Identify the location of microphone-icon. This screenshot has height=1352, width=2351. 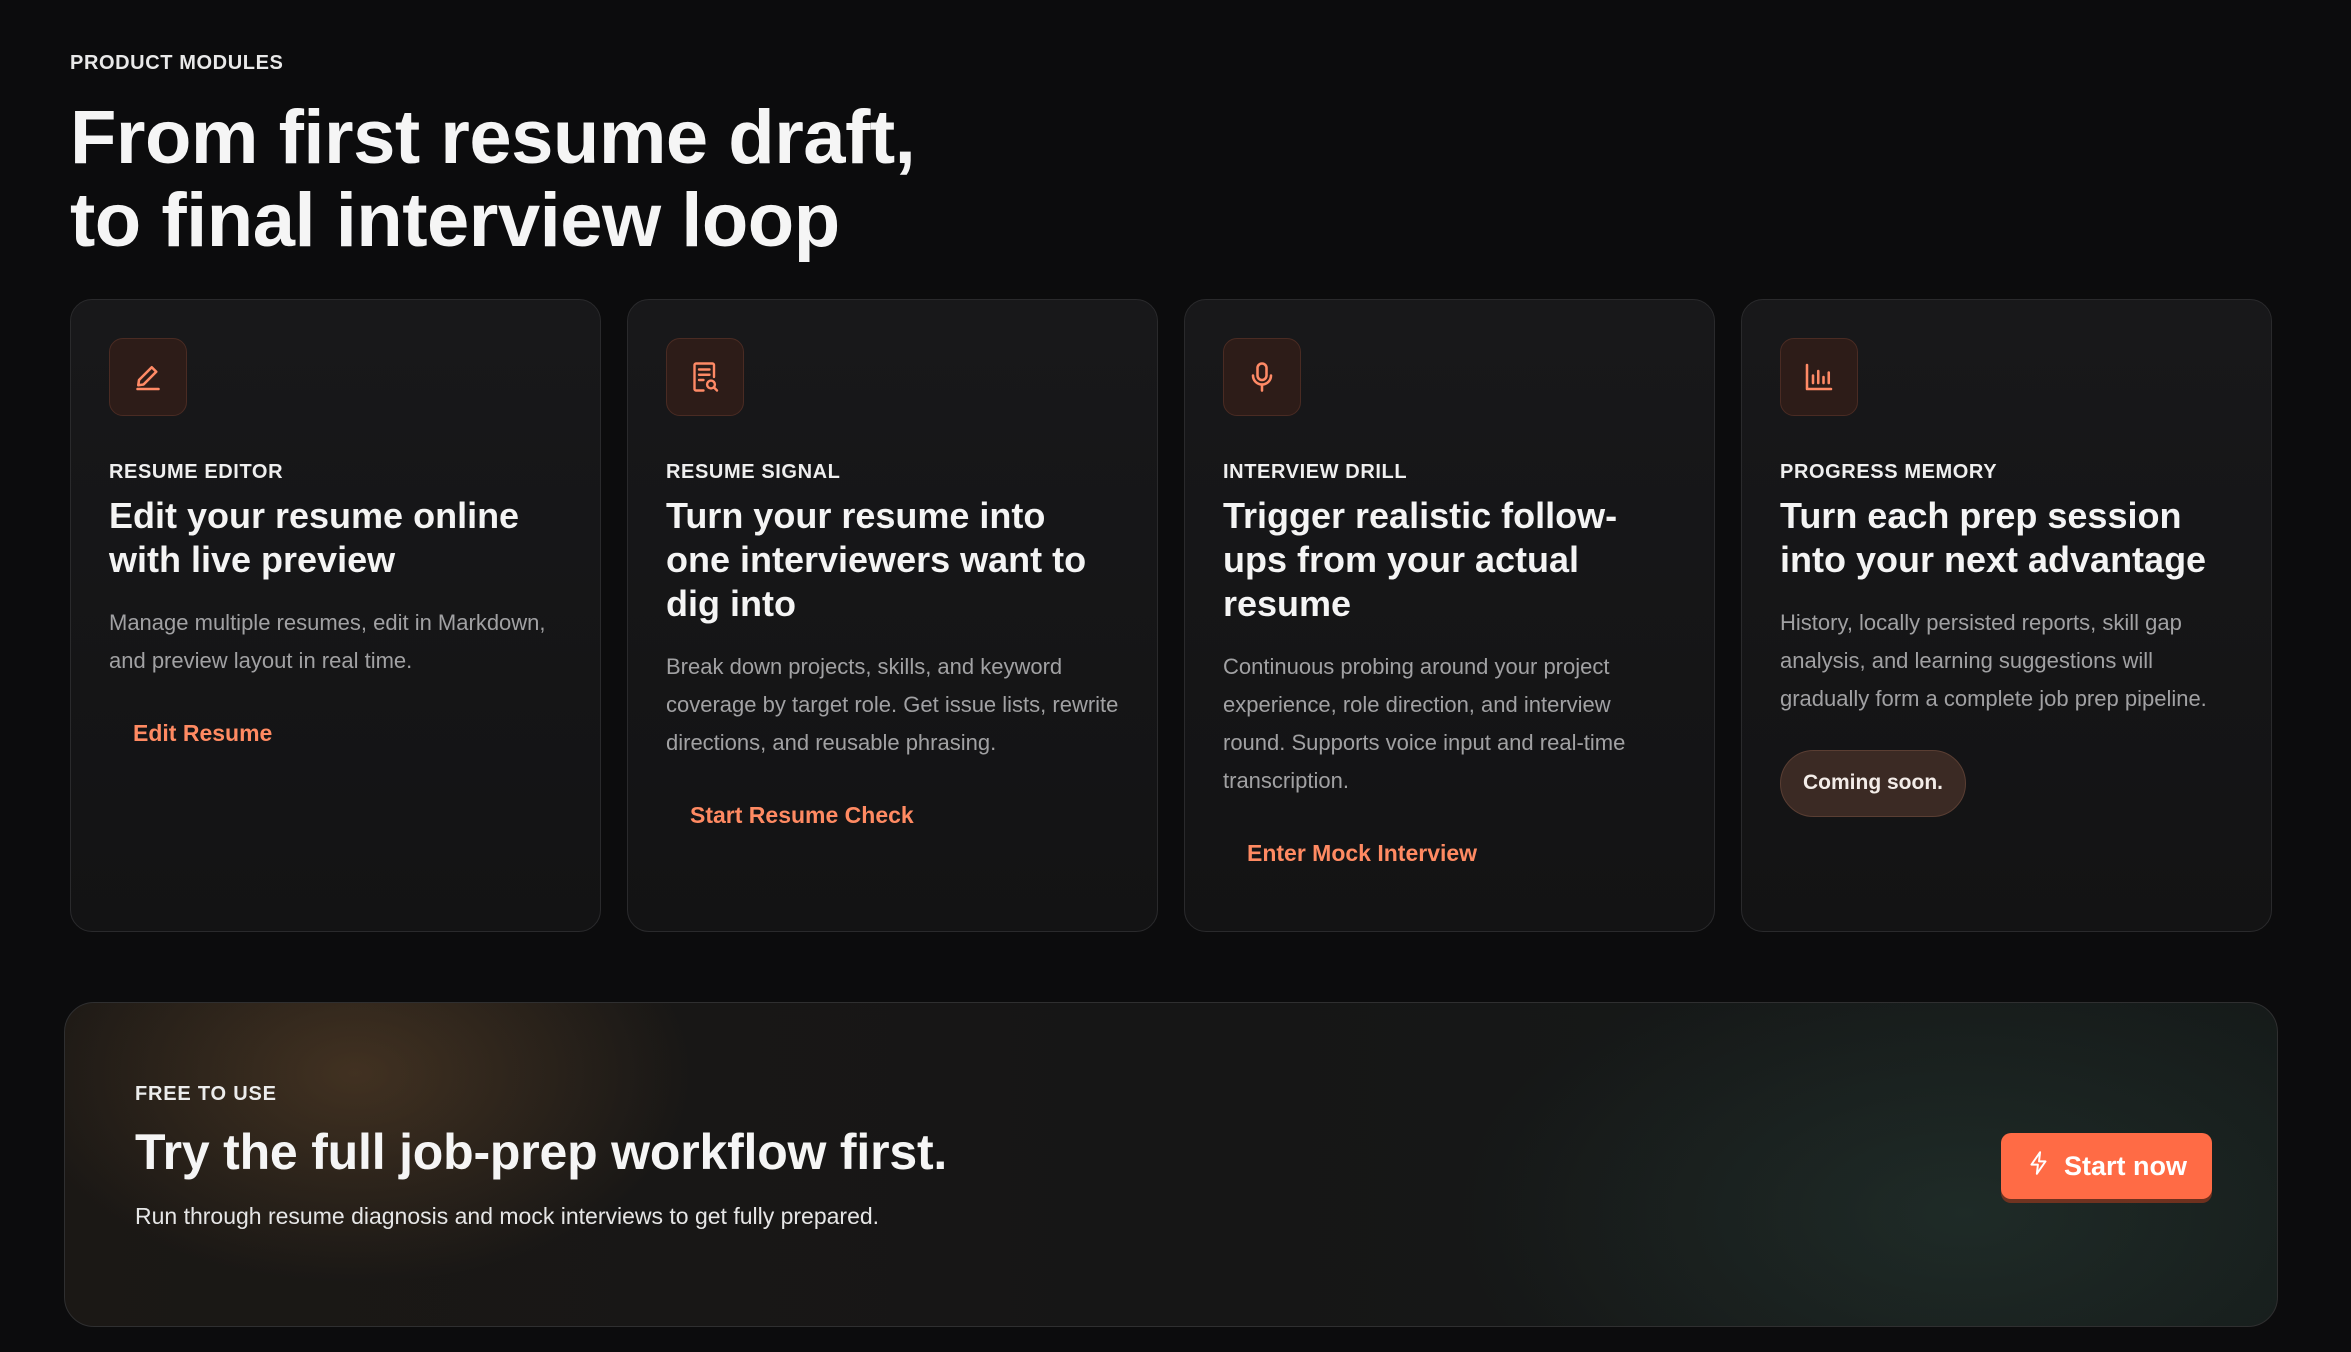
(1262, 377).